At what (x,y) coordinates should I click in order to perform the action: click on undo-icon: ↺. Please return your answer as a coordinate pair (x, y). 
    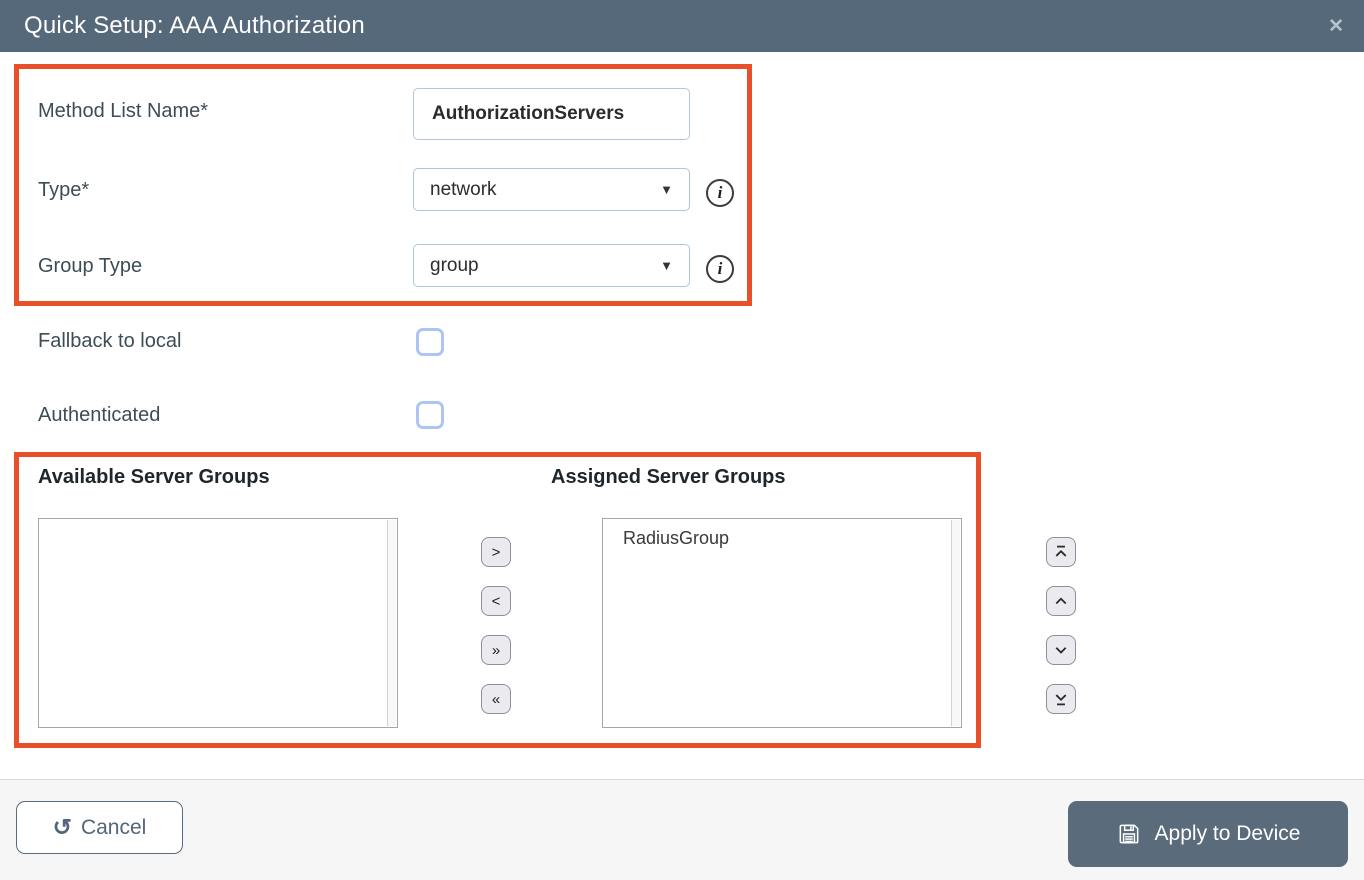
    Looking at the image, I should click on (62, 827).